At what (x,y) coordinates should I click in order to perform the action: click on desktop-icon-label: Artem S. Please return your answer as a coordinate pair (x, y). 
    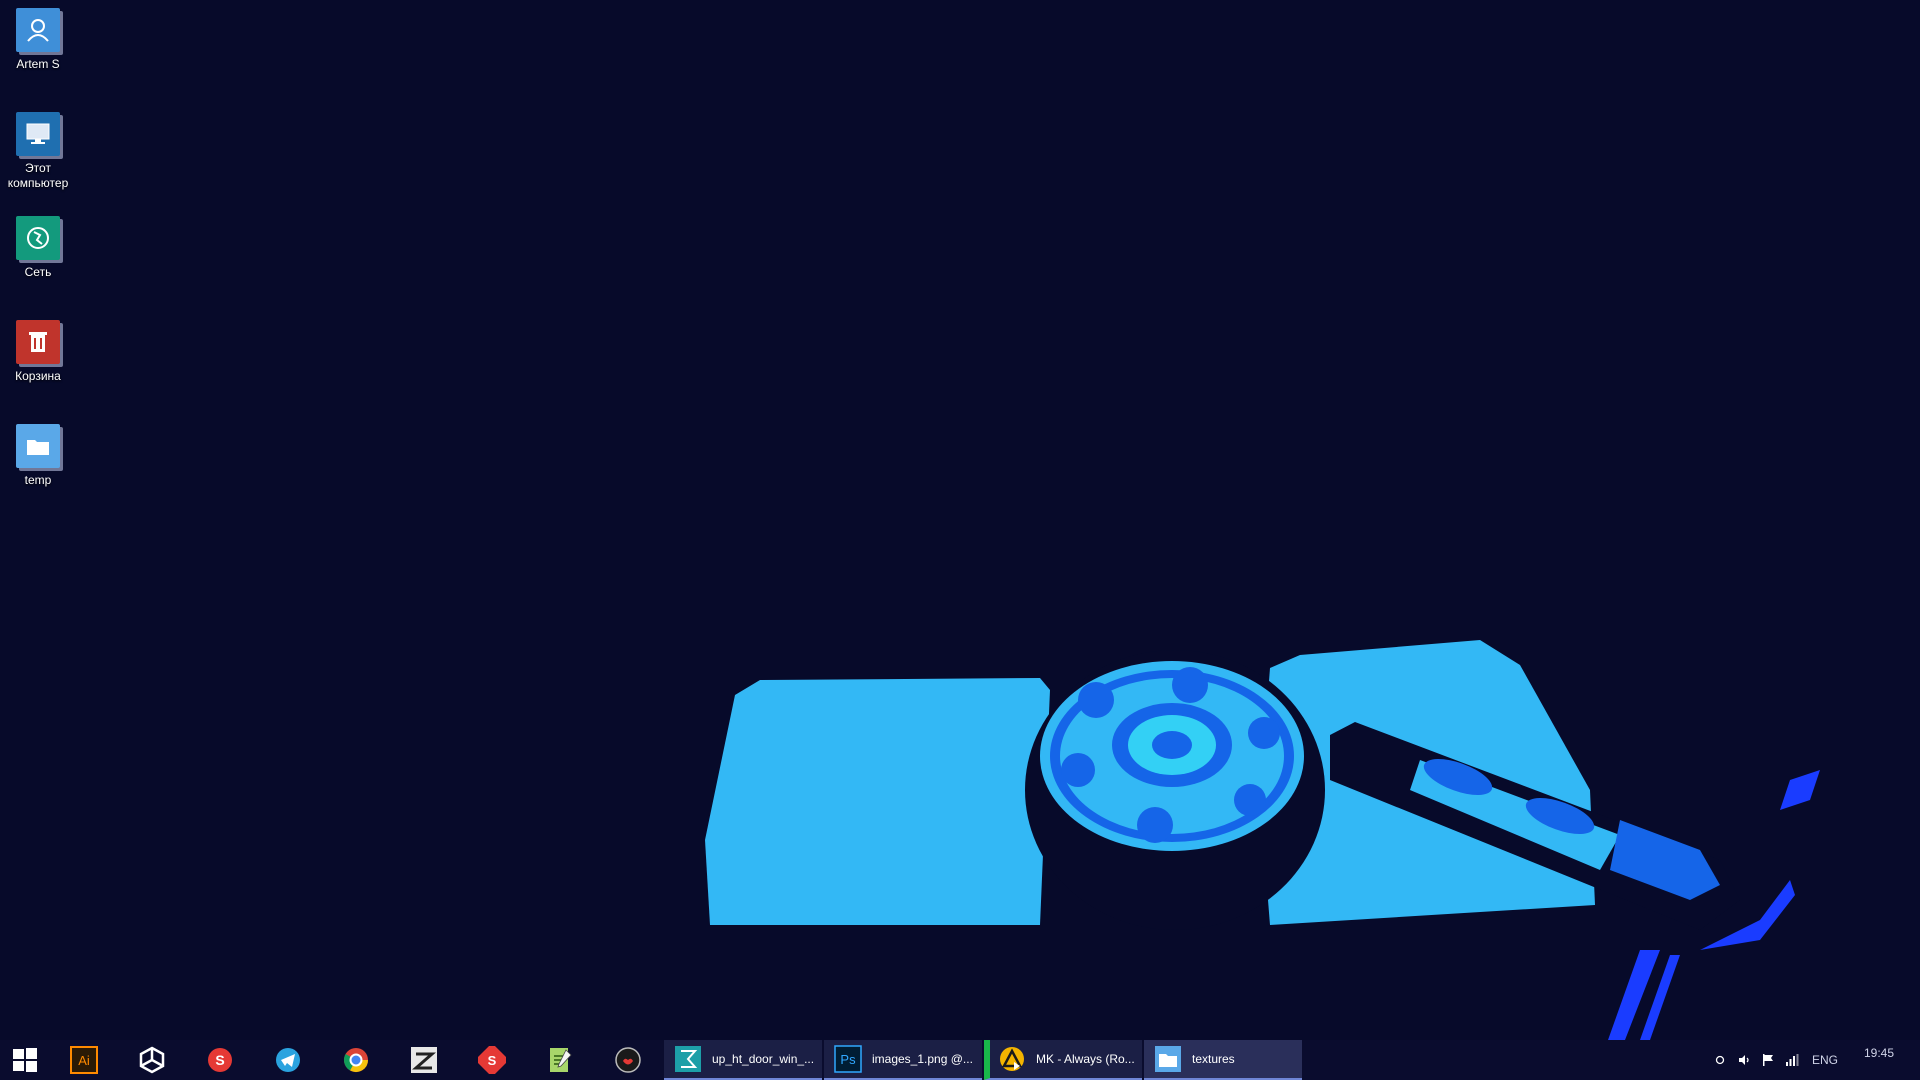
    Looking at the image, I should click on (38, 64).